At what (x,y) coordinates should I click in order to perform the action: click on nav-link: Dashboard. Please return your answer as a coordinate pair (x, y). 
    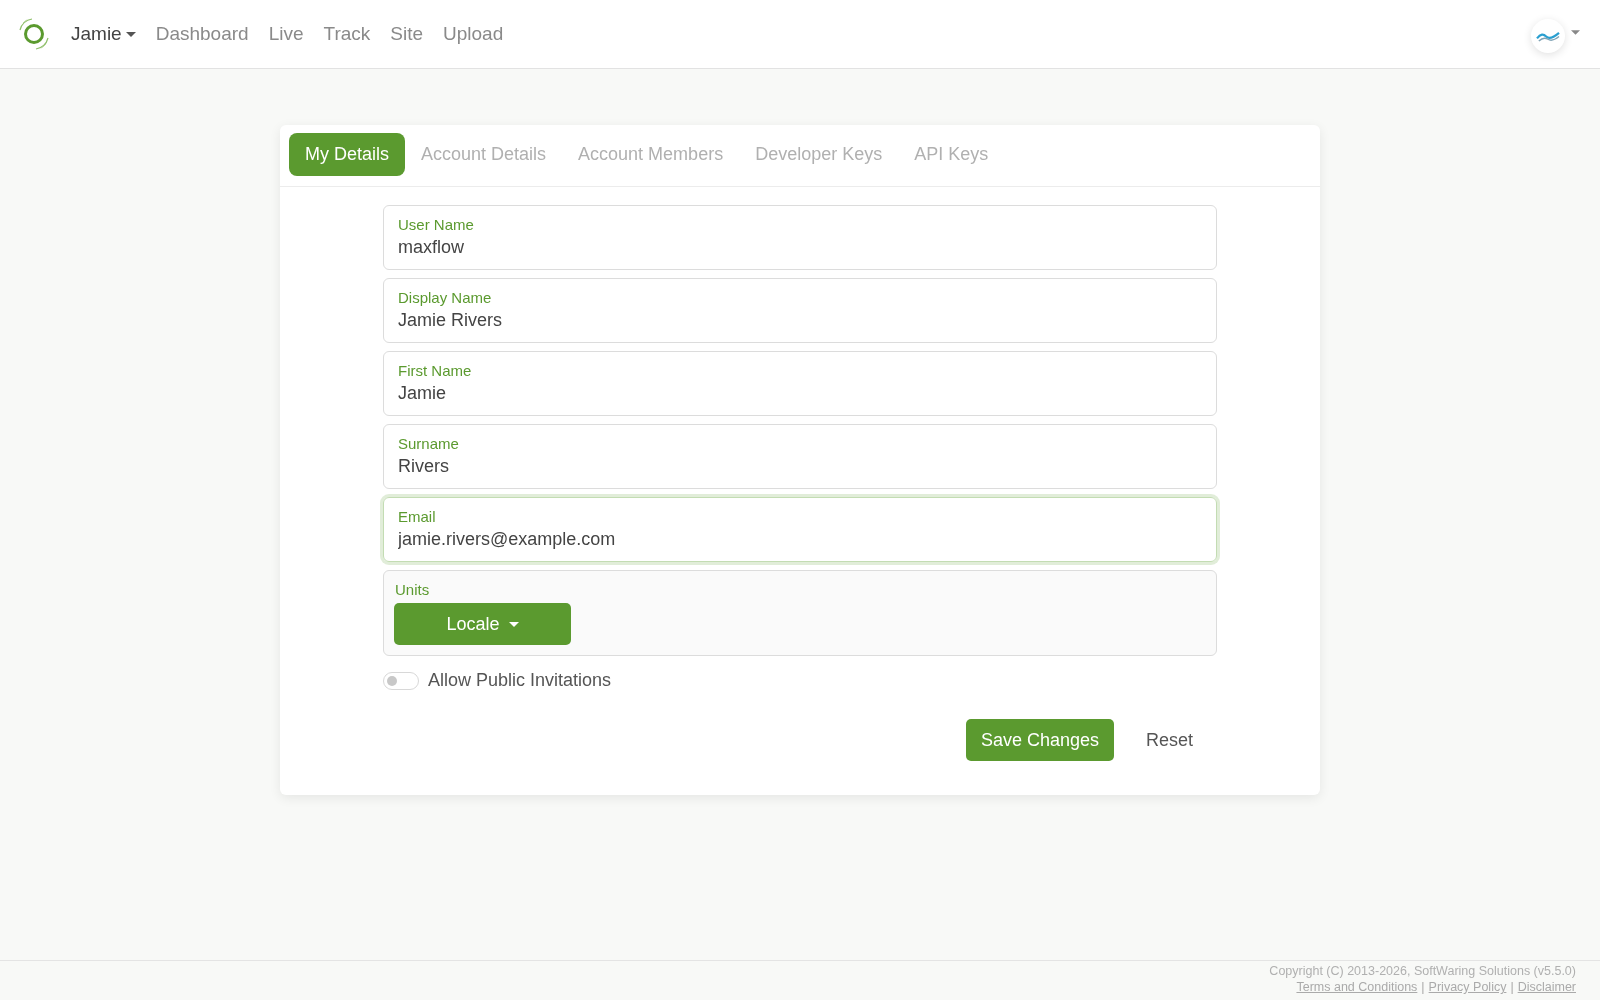
    Looking at the image, I should click on (202, 34).